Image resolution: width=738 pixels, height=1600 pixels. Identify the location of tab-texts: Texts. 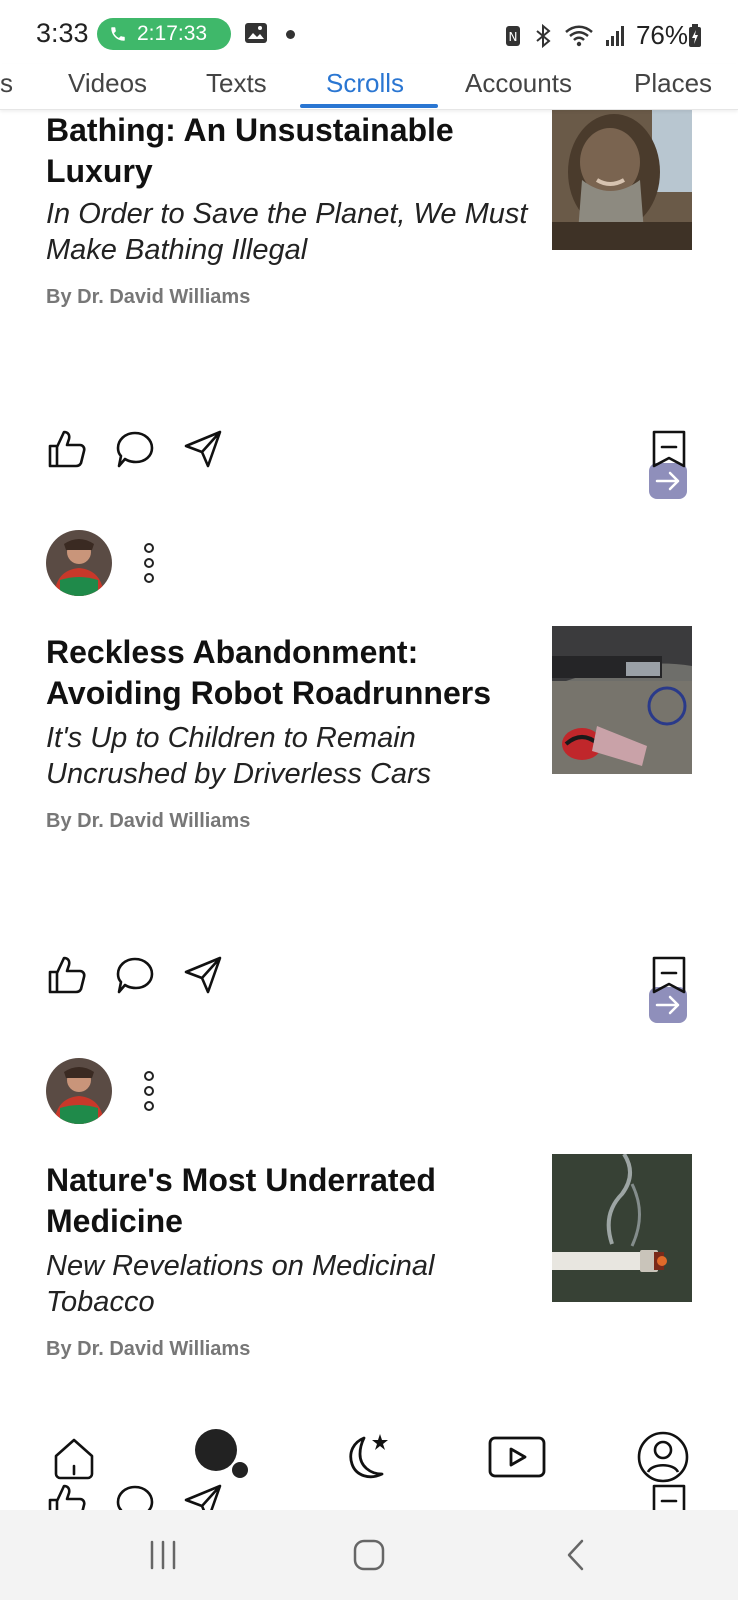
(236, 83).